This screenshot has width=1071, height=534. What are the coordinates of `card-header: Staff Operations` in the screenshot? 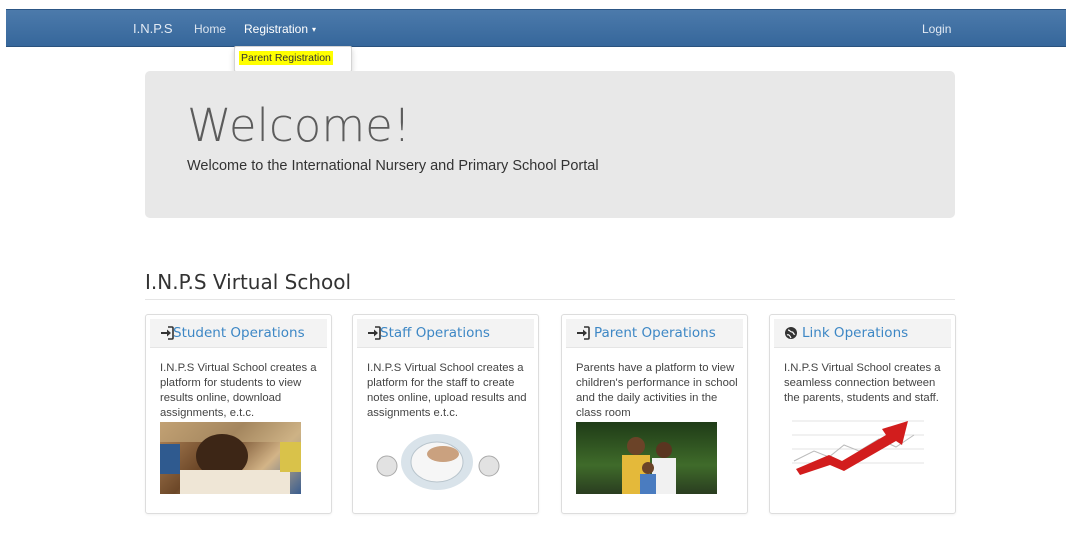 It's located at (445, 333).